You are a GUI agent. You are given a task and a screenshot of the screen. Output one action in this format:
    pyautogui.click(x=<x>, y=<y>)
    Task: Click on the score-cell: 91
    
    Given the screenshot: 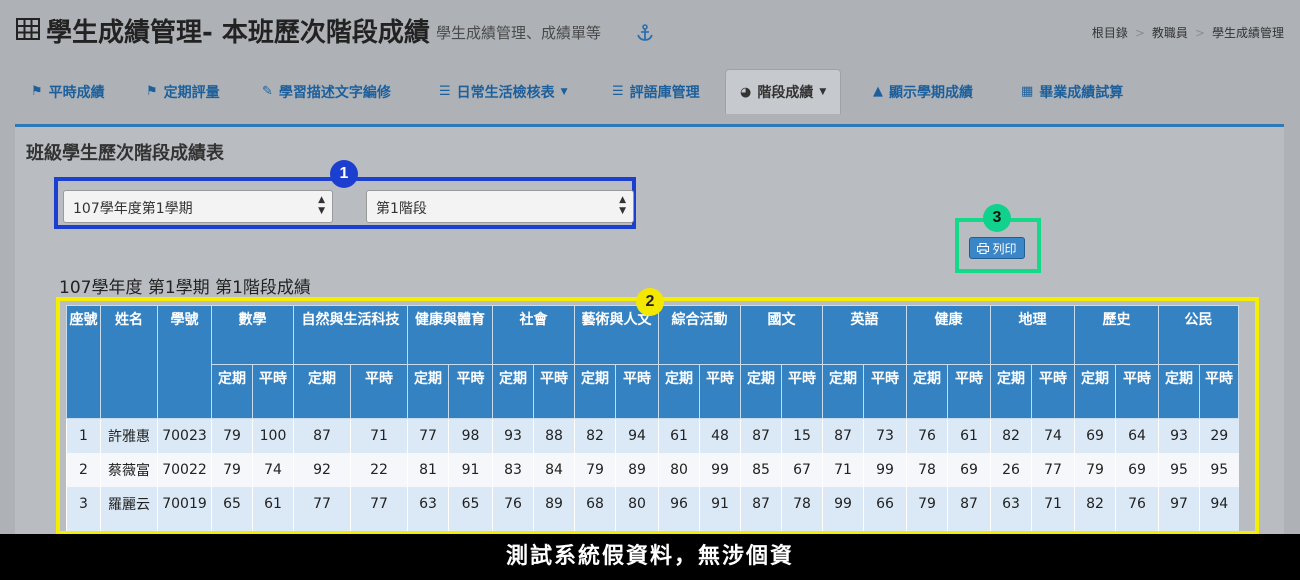 What is the action you would take?
    pyautogui.click(x=470, y=469)
    